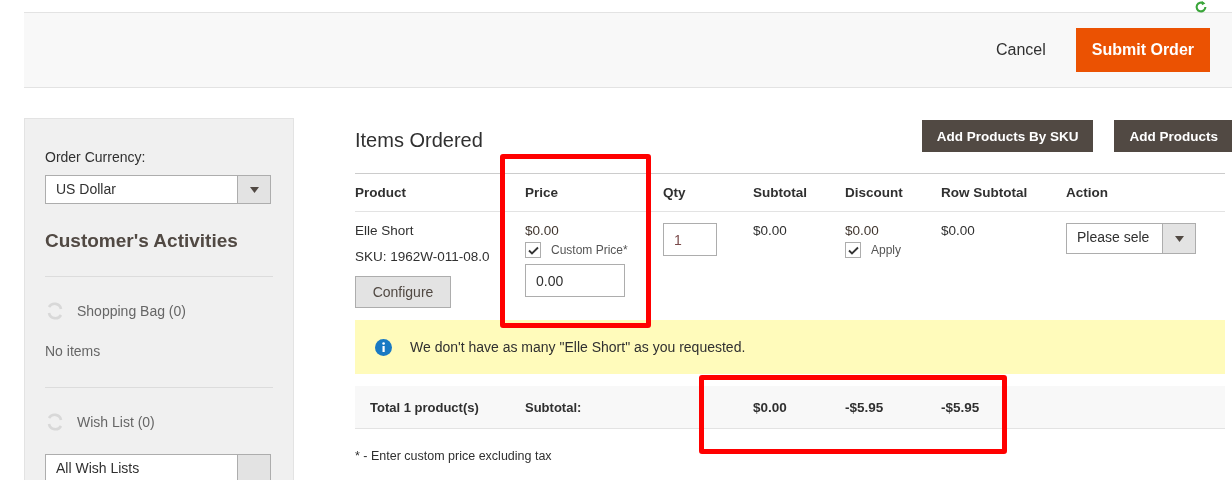  What do you see at coordinates (674, 192) in the screenshot?
I see `column-header: Qty` at bounding box center [674, 192].